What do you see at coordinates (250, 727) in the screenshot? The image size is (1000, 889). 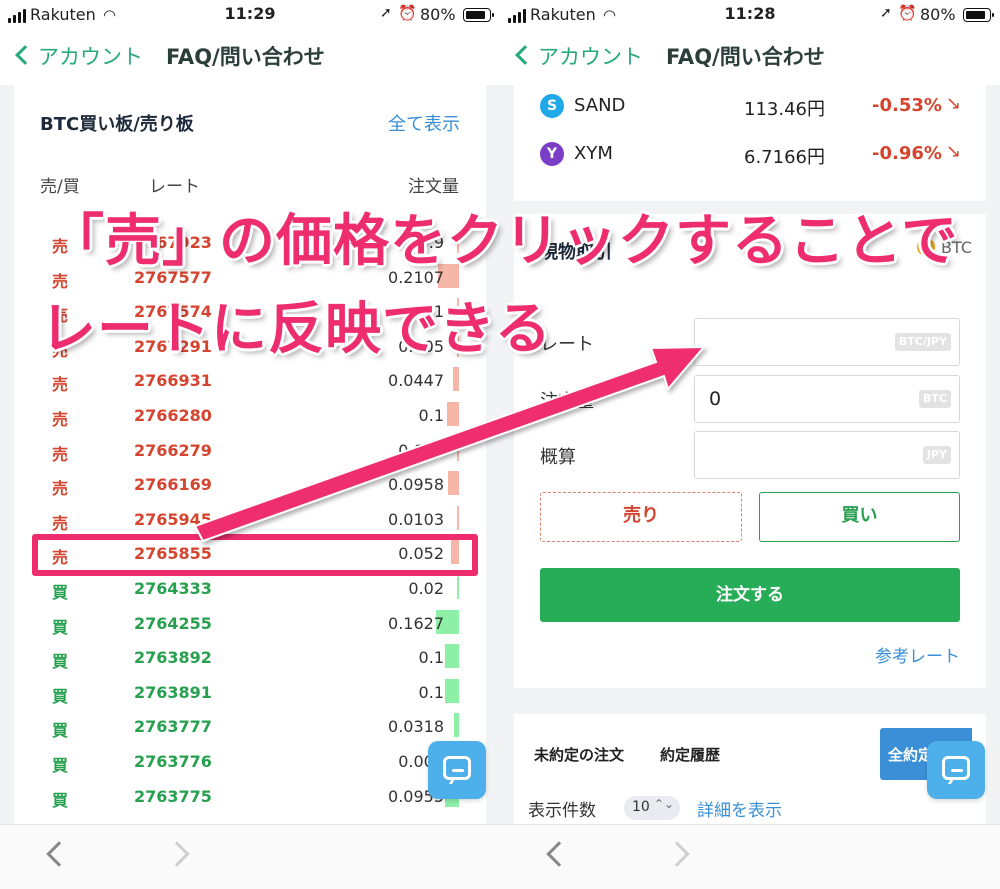 I see `orderbook-row: 買 2763777 0.0318` at bounding box center [250, 727].